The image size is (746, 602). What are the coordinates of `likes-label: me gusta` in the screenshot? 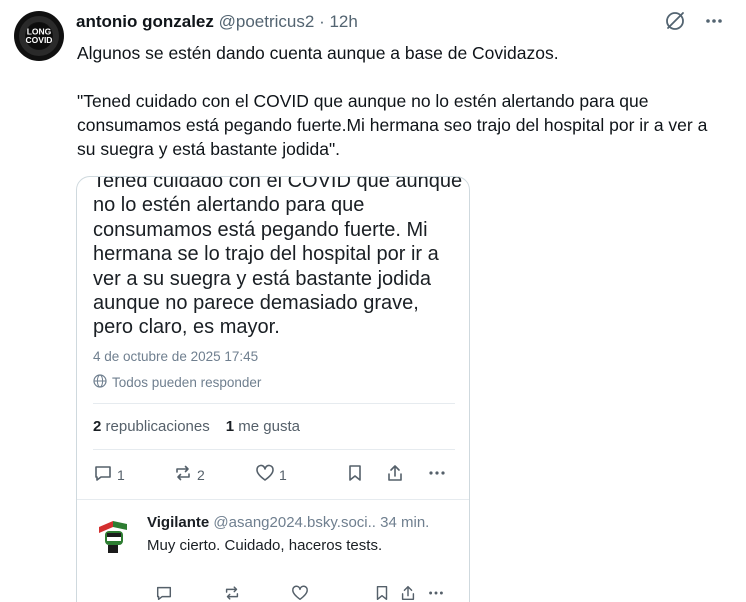 It's located at (269, 426).